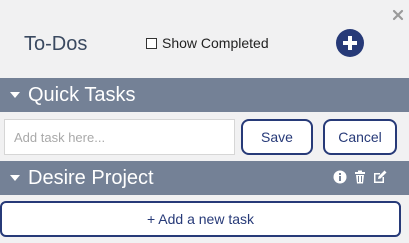  I want to click on section-desire-project: Desire Project, so click(204, 178).